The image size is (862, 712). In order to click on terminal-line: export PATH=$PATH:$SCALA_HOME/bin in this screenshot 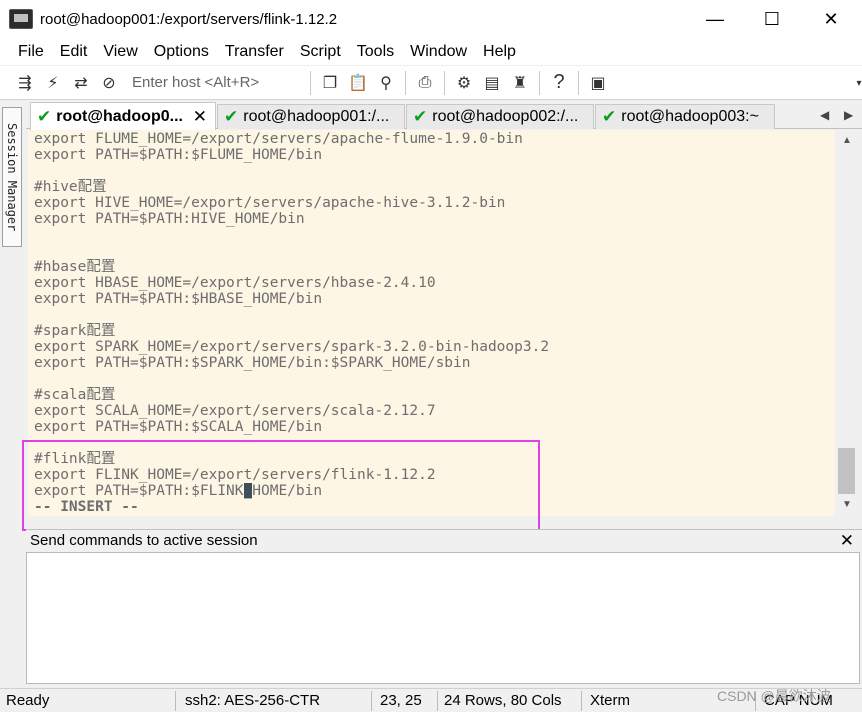, I will do `click(178, 427)`.